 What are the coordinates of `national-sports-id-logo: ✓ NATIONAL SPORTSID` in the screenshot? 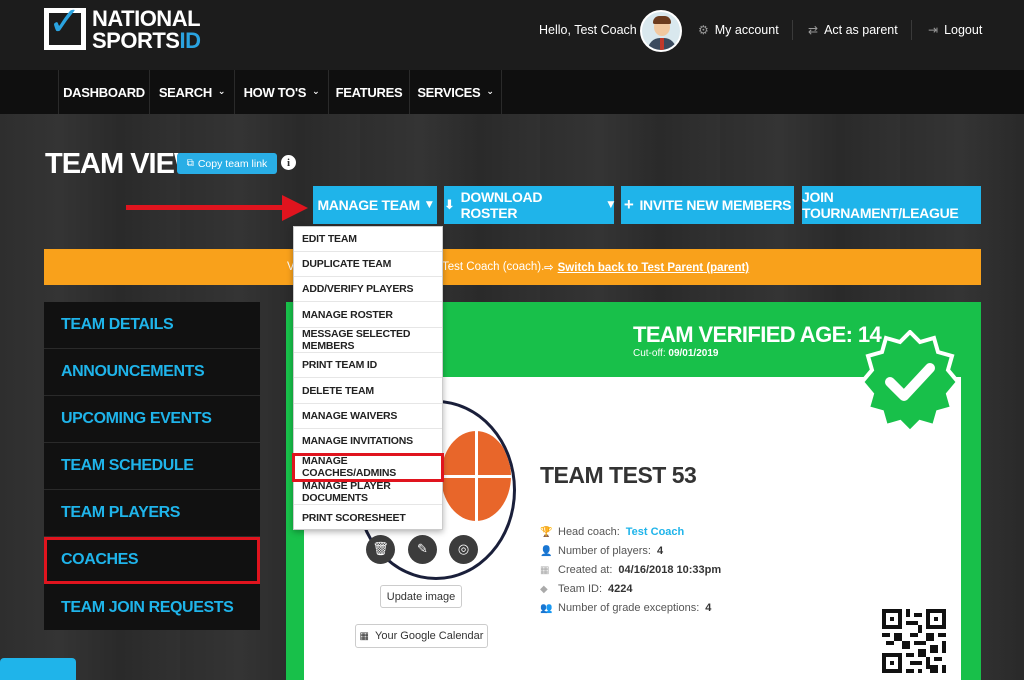 It's located at (122, 28).